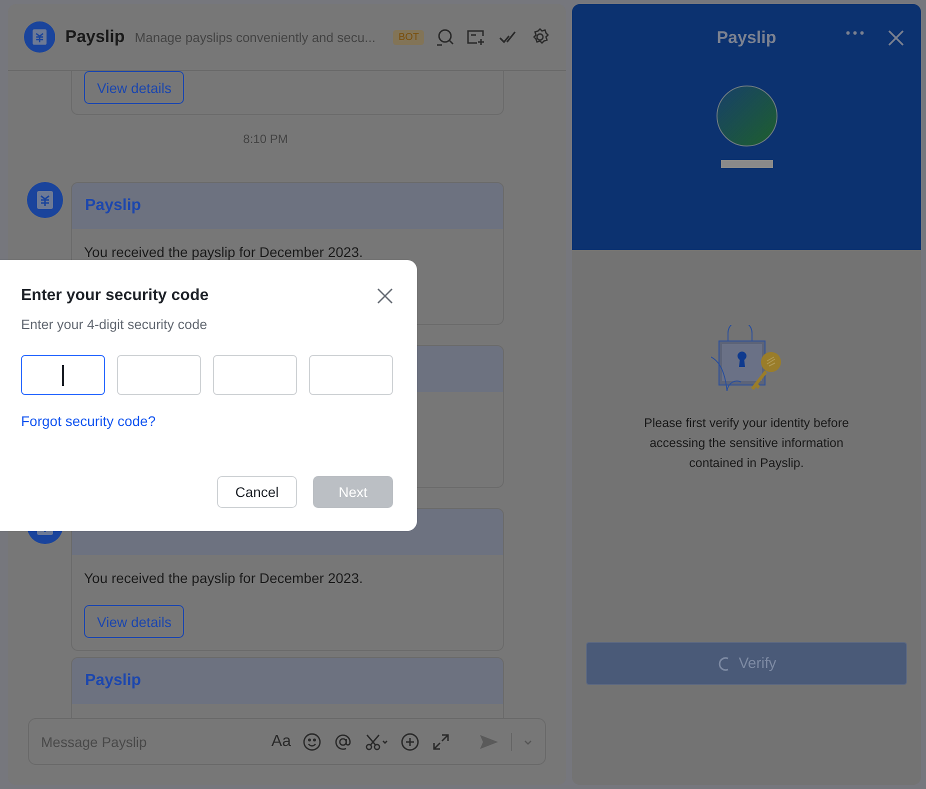  I want to click on emoji-icon, so click(312, 742).